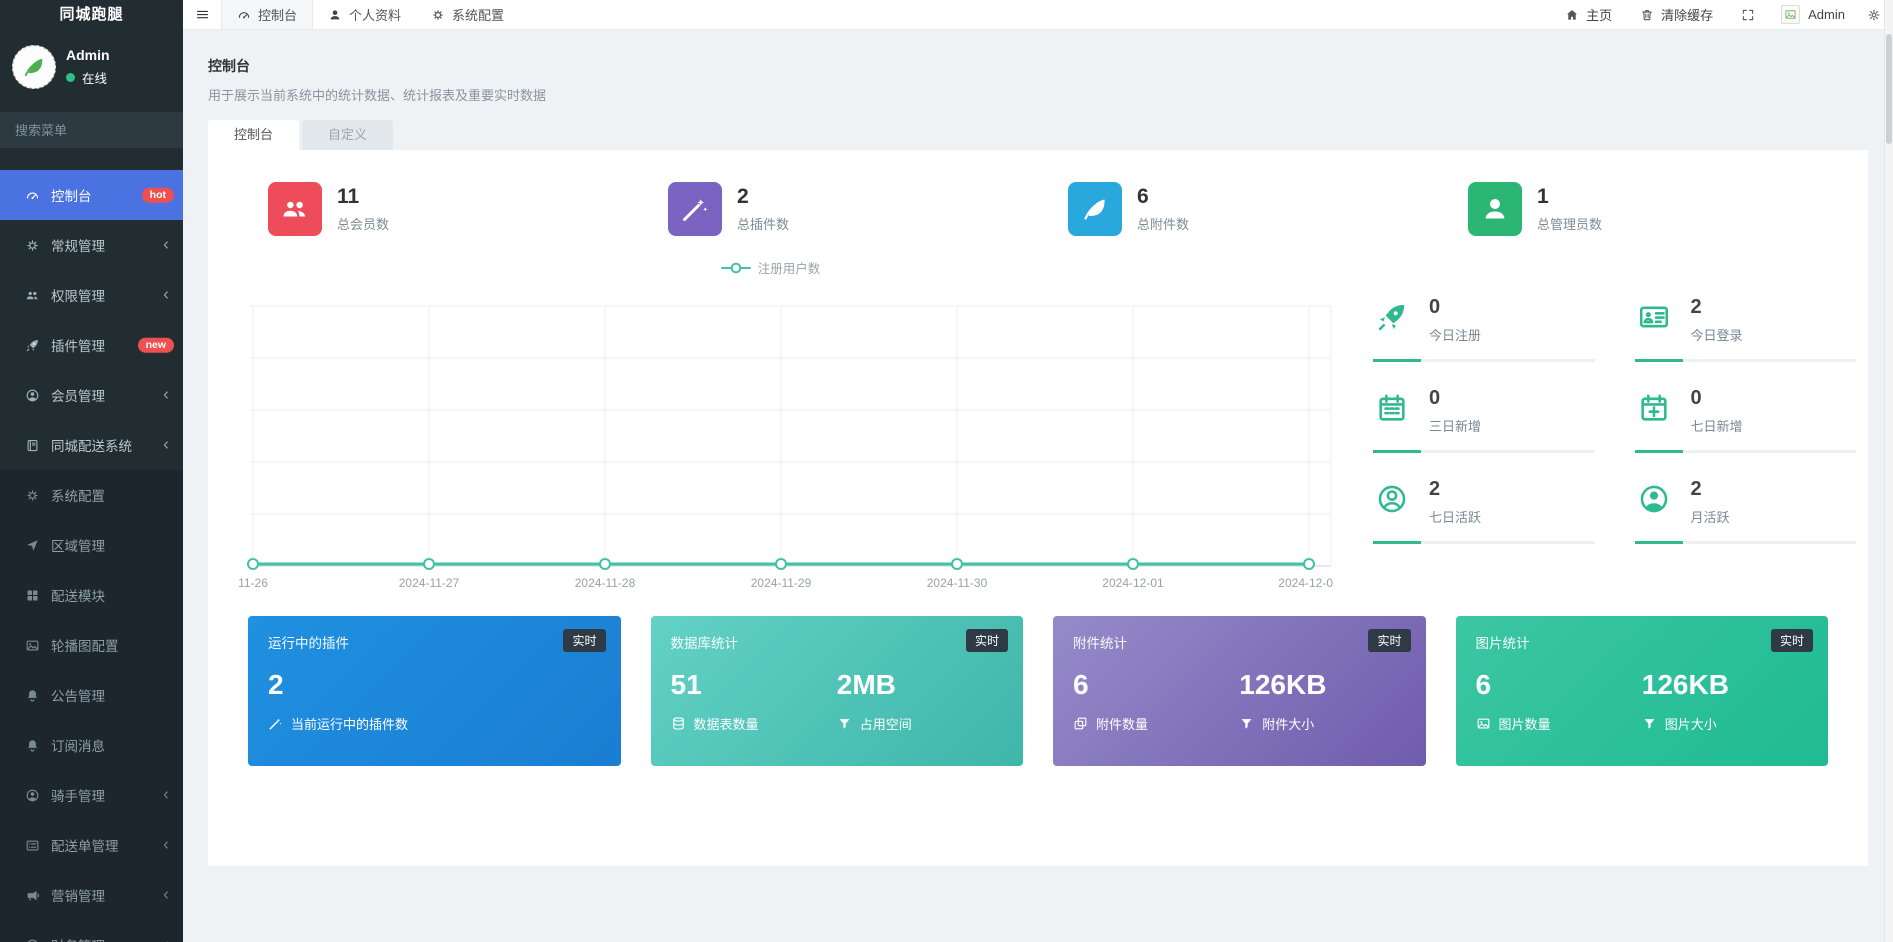  What do you see at coordinates (85, 646) in the screenshot?
I see `sidebar-item-label: 轮播图配置` at bounding box center [85, 646].